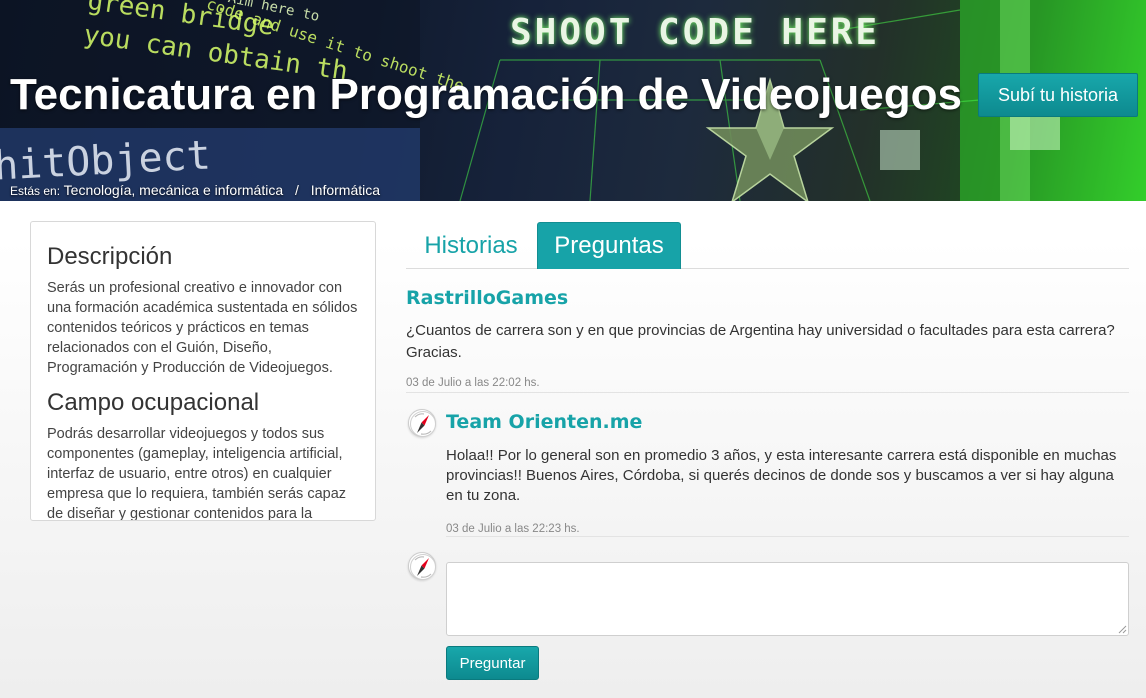  I want to click on question-timestamp: 03 de Julio a las 22:02 hs., so click(473, 383).